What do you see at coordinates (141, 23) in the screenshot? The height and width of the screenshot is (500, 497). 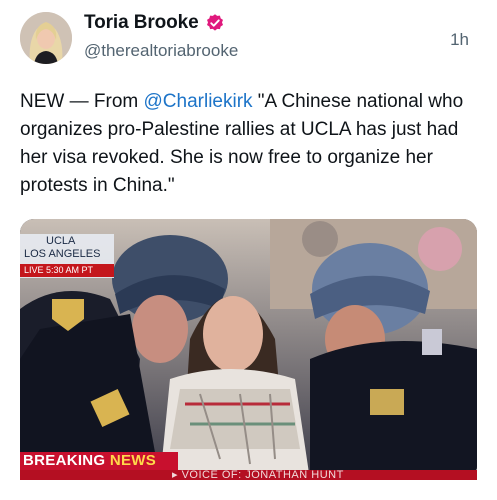 I see `author-name: Toria Brooke` at bounding box center [141, 23].